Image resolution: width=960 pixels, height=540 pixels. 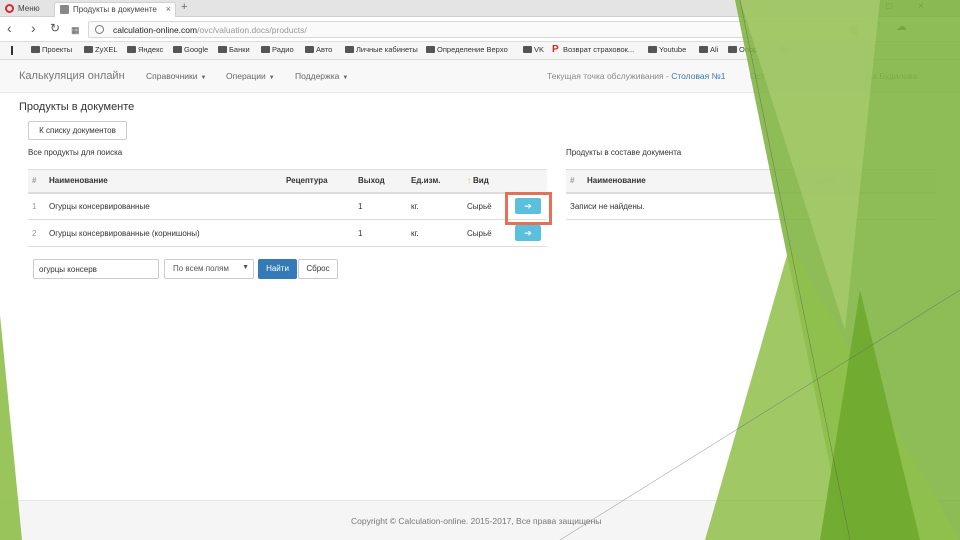 I want to click on new-tab-icon: +, so click(x=184, y=7).